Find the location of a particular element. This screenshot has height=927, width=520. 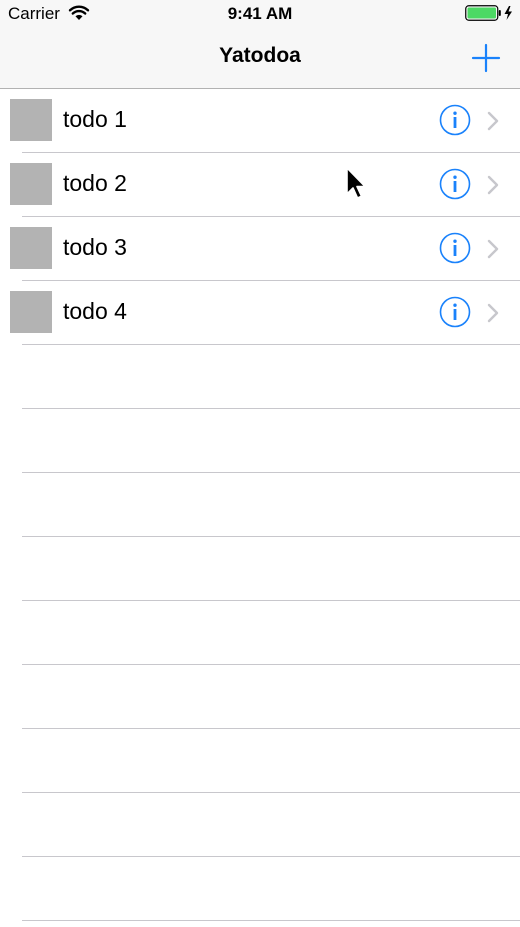

navigation-bar: Carrier 9:41 AM Yatodoa is located at coordinates (260, 44).